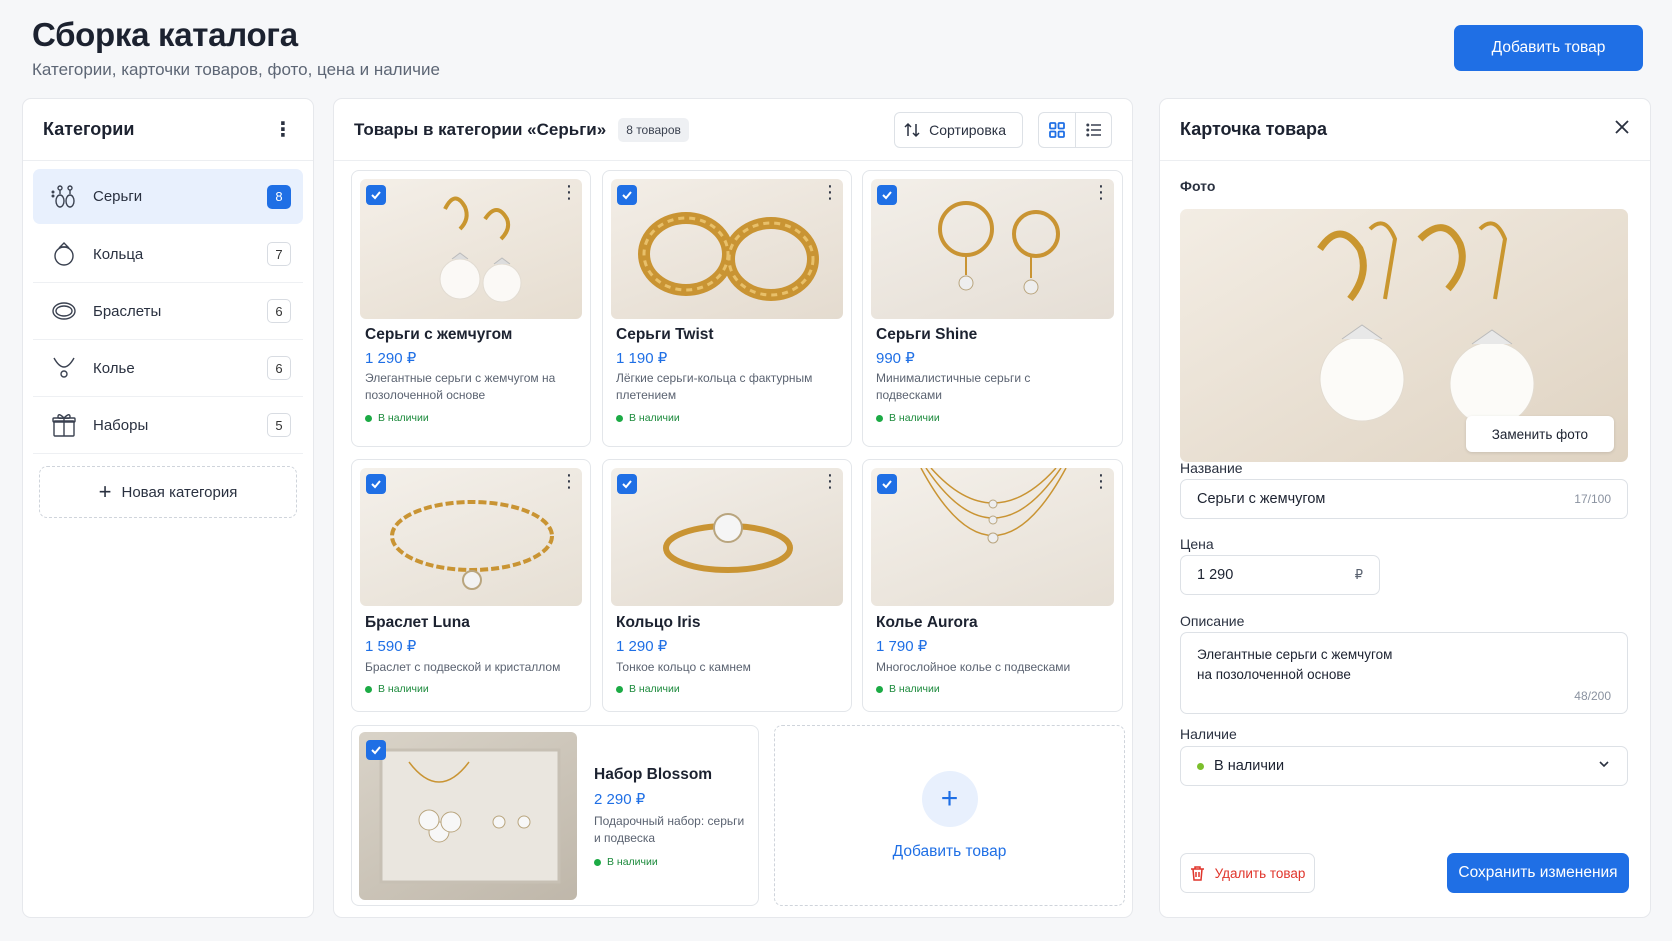 The image size is (1672, 941). What do you see at coordinates (665, 334) in the screenshot?
I see `product-name: Серьги Twist` at bounding box center [665, 334].